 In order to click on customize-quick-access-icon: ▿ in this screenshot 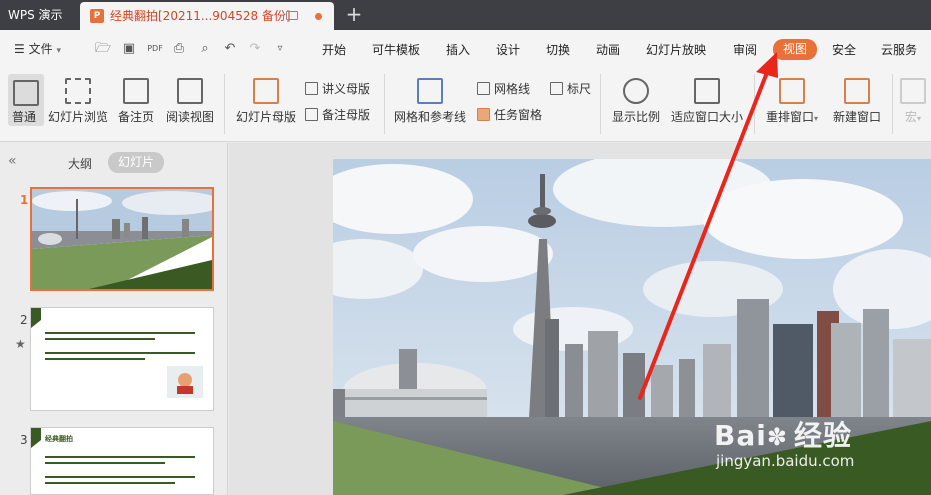, I will do `click(280, 49)`.